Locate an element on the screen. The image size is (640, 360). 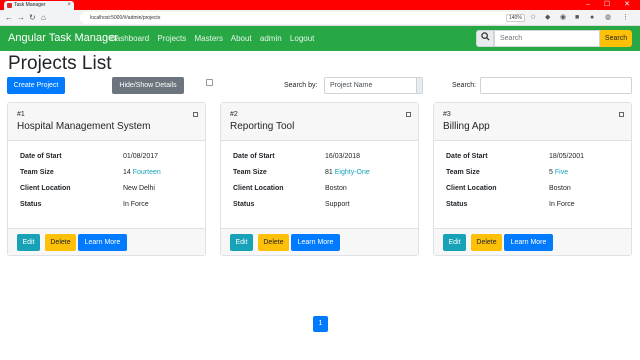
team-size-number: 81 is located at coordinates (329, 172).